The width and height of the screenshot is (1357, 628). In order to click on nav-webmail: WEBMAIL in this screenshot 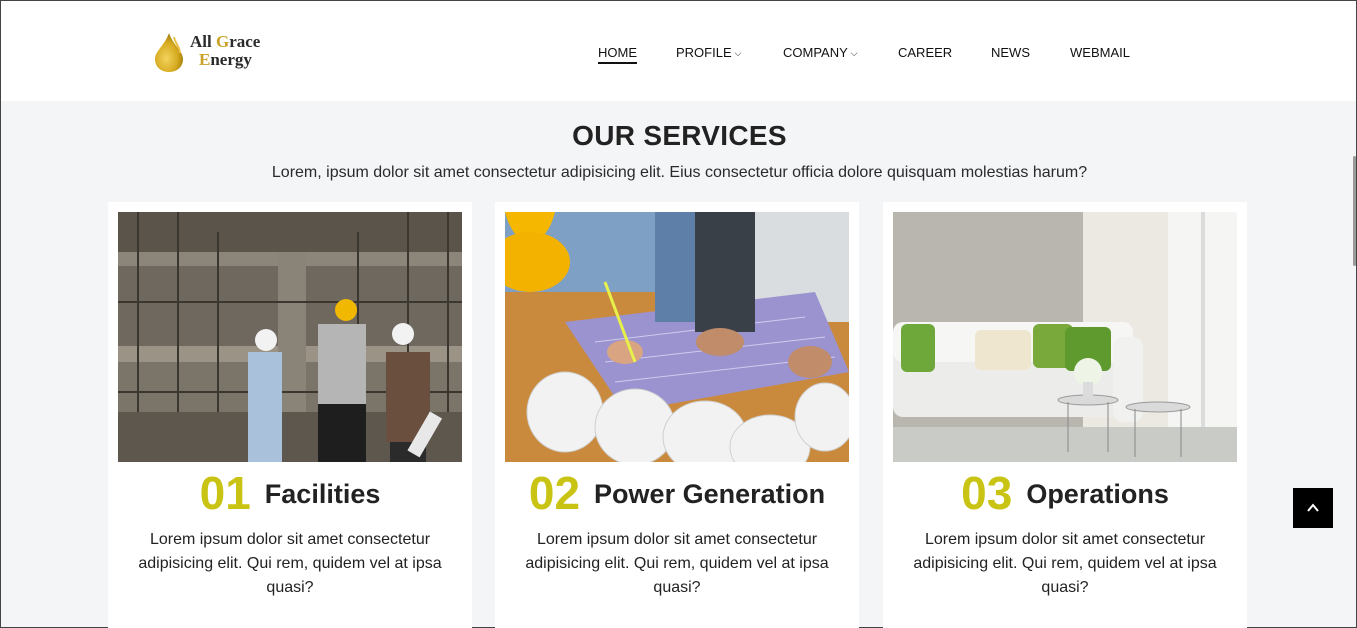, I will do `click(1100, 52)`.